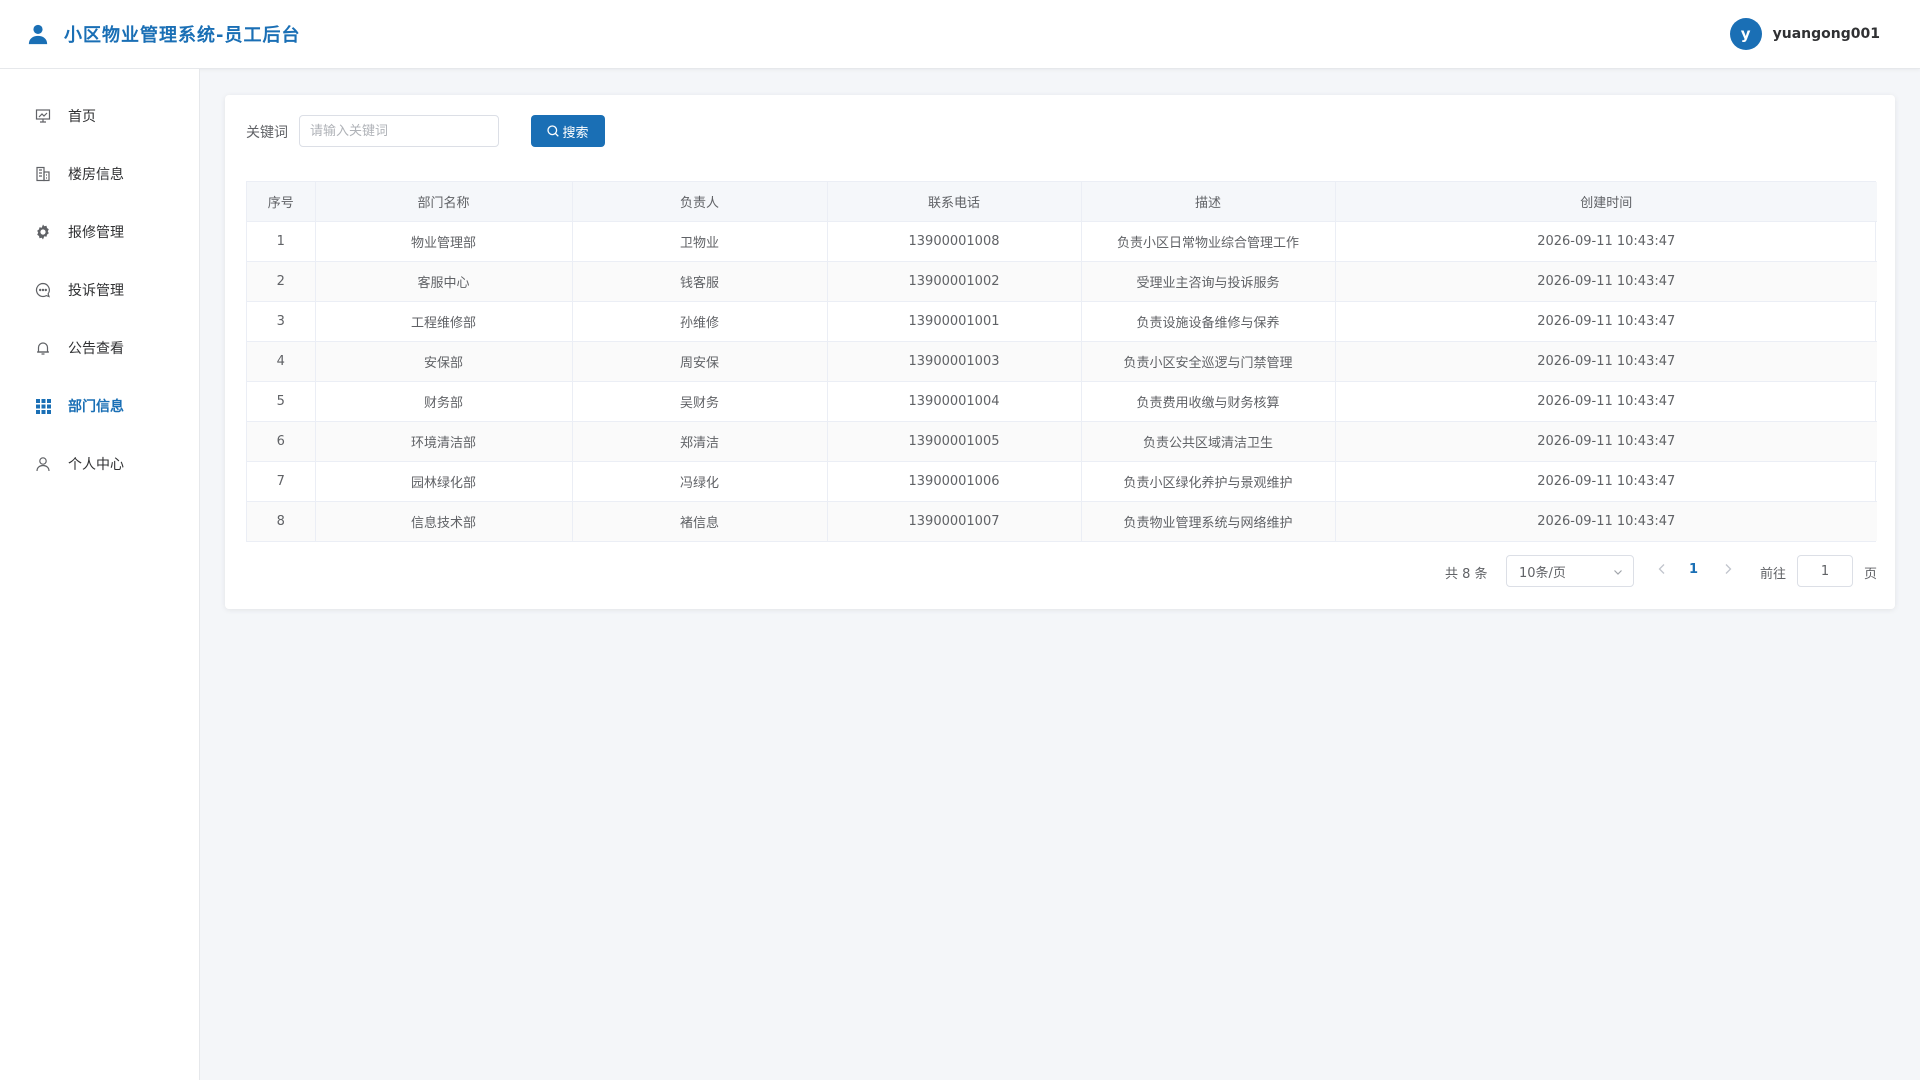 Image resolution: width=1920 pixels, height=1080 pixels. What do you see at coordinates (281, 281) in the screenshot?
I see `cell-index: 2` at bounding box center [281, 281].